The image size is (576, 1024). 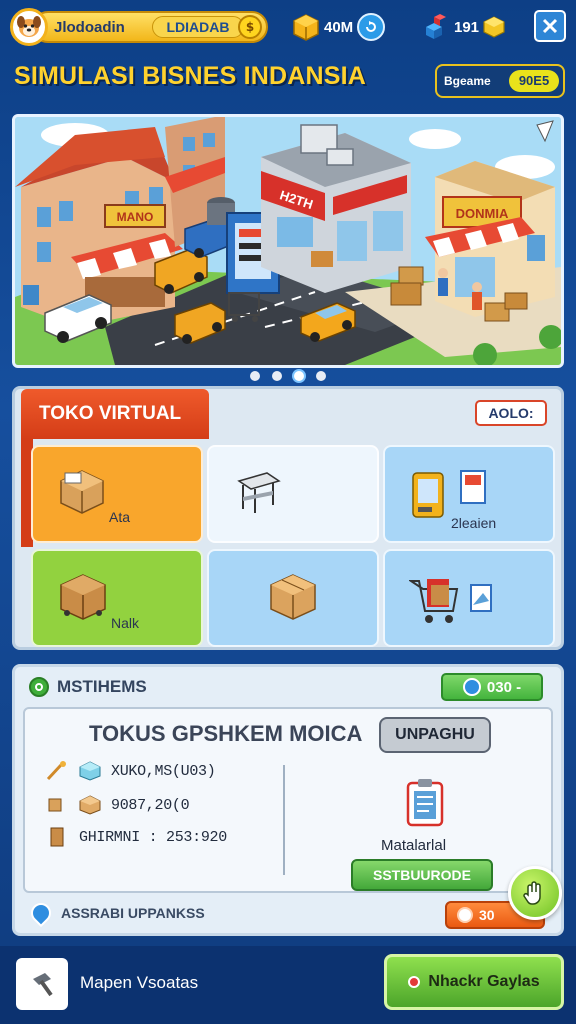 I want to click on gold-box-icon, so click(x=306, y=27).